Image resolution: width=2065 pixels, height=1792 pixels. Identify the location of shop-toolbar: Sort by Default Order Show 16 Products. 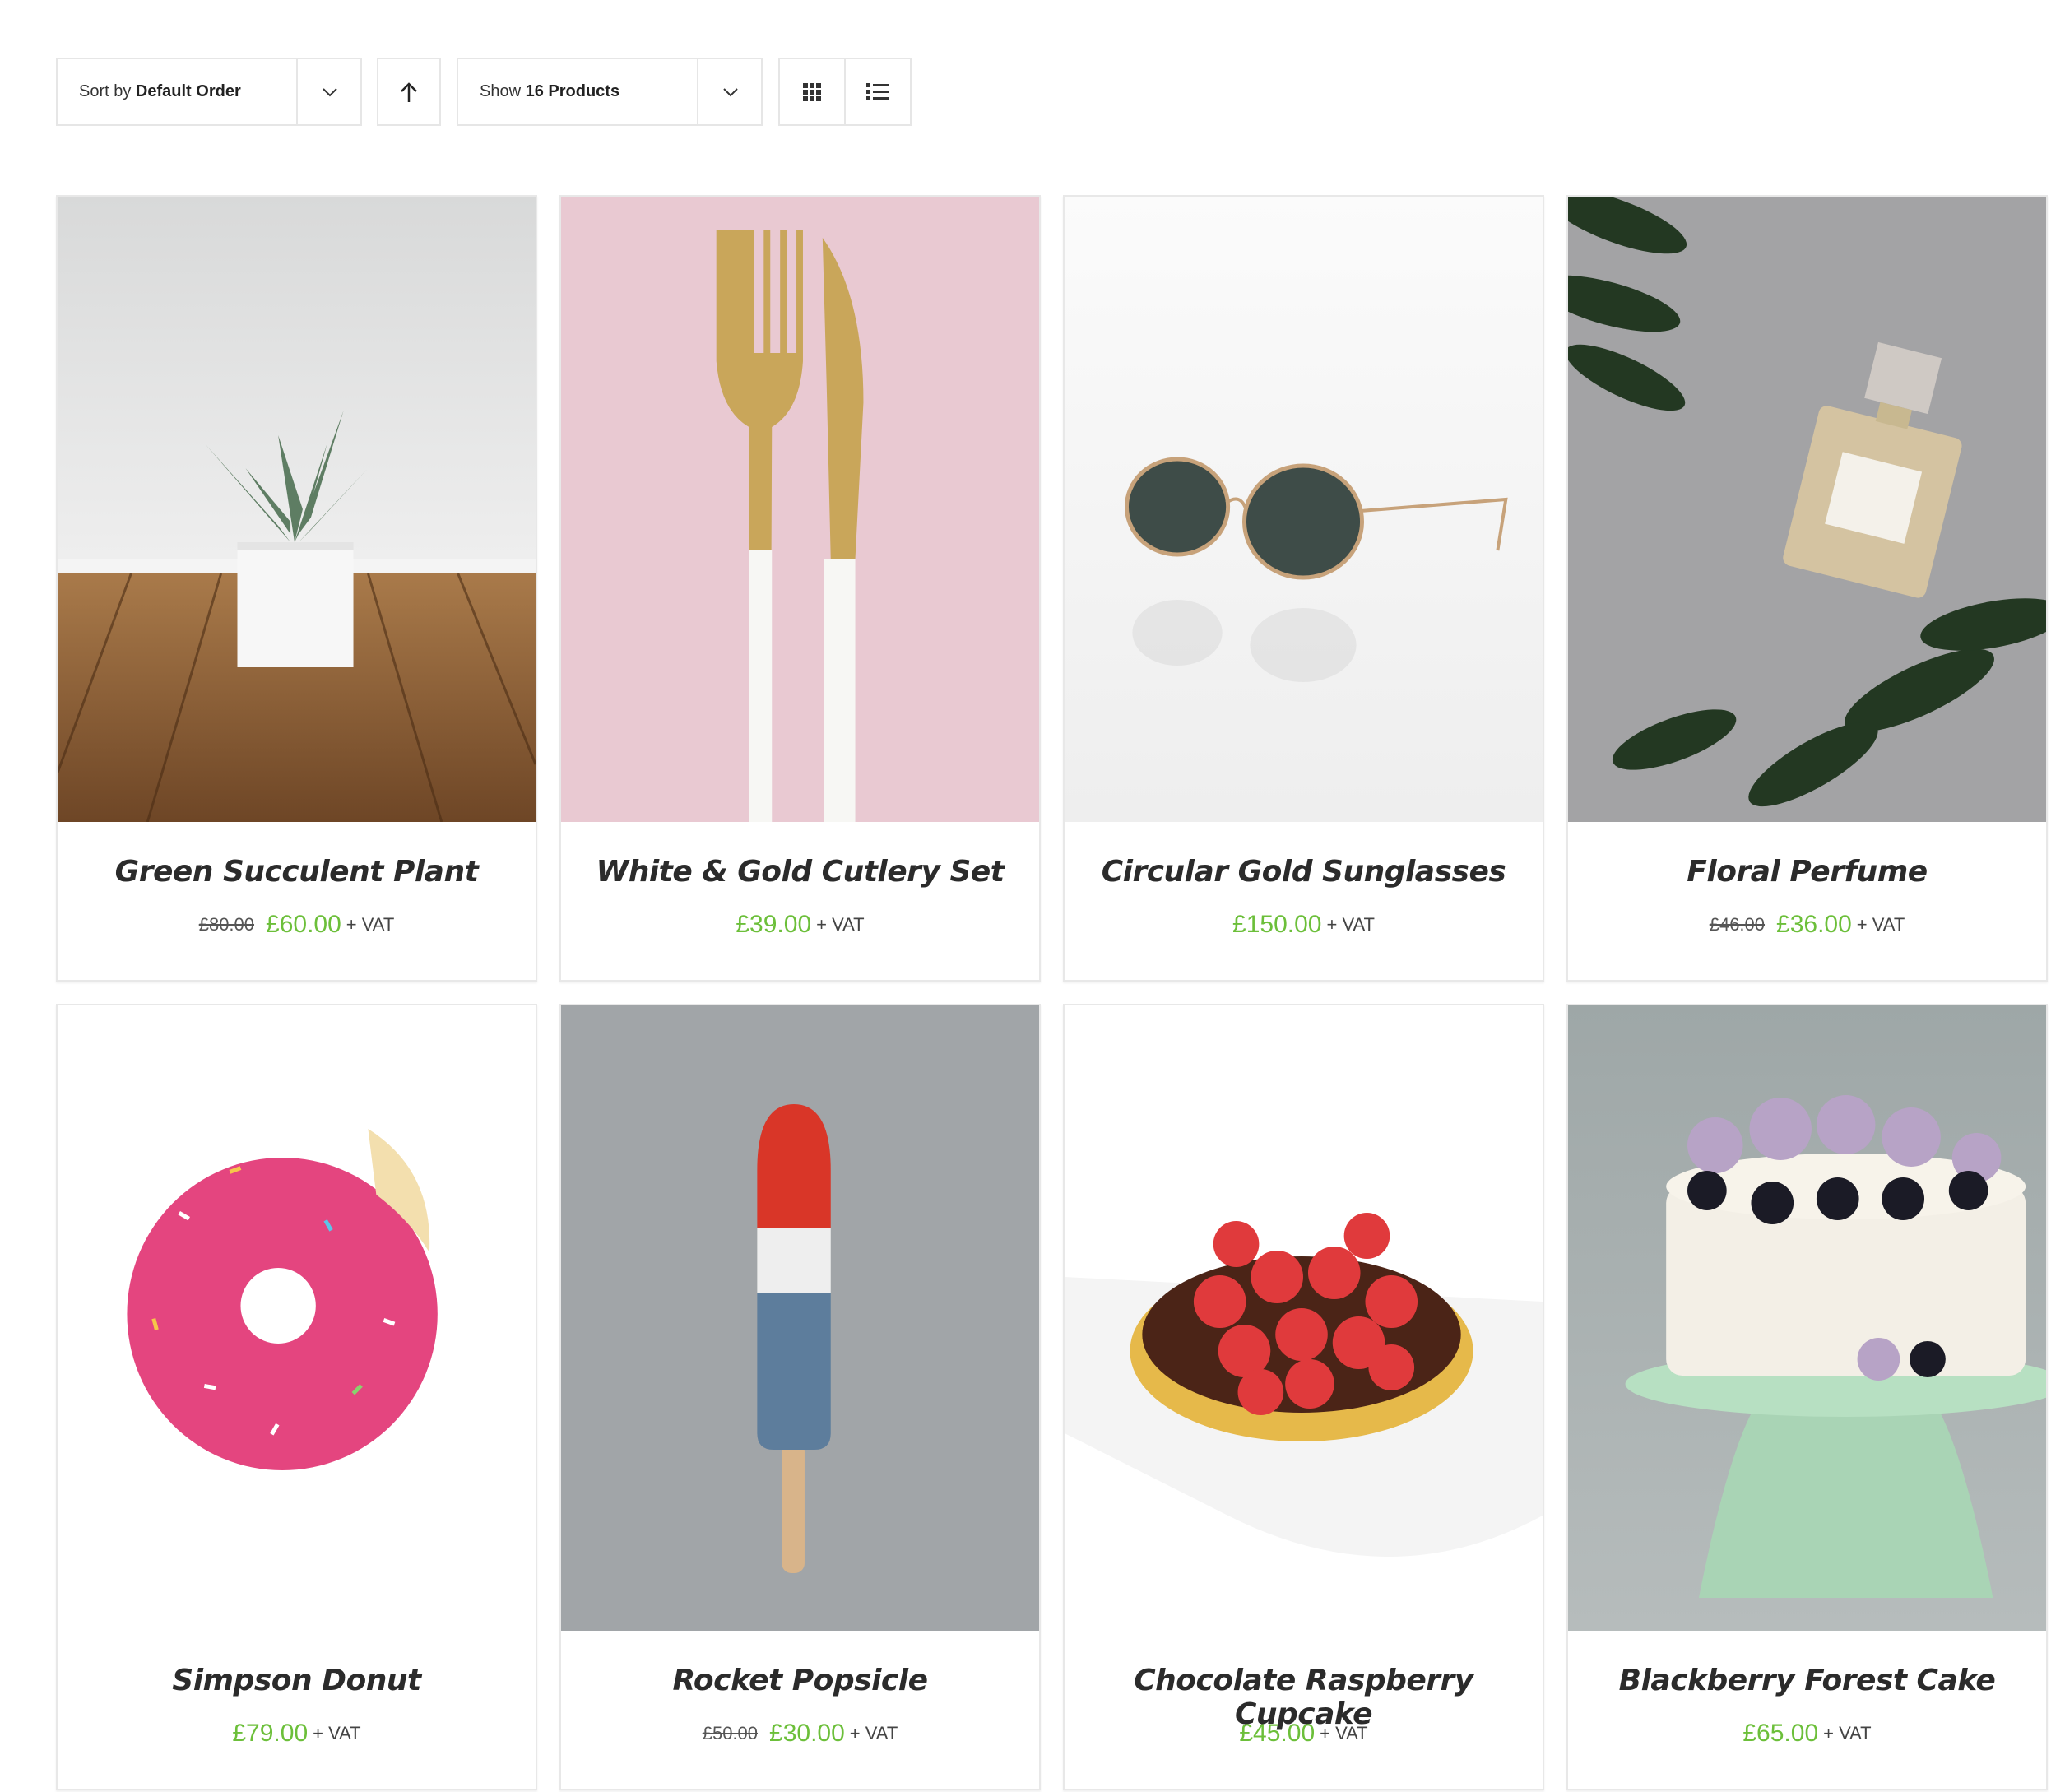
(484, 92).